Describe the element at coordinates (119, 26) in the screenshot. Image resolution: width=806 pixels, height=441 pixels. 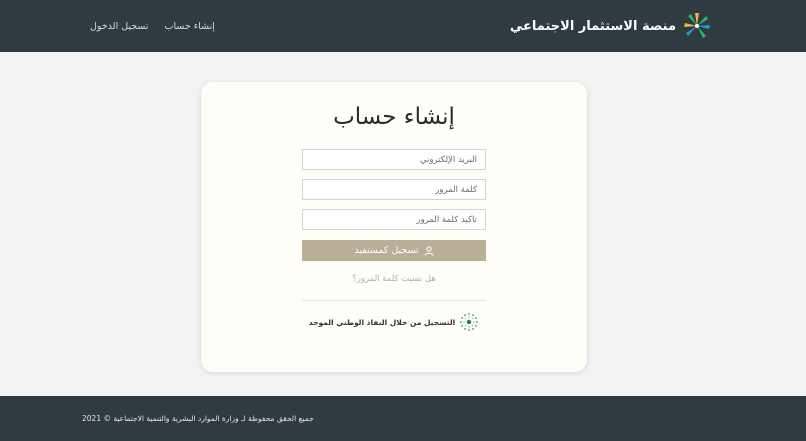
I see `nav-login-link: تسجيل الدخول` at that location.